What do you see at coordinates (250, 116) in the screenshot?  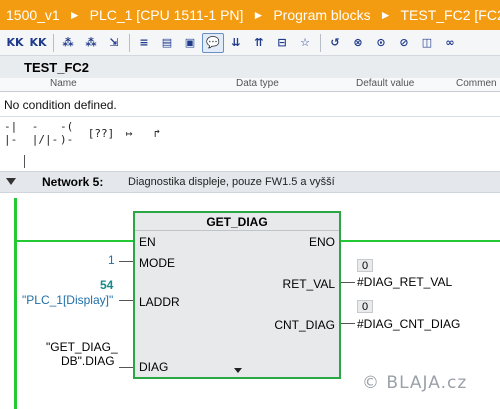 I see `divider` at bounding box center [250, 116].